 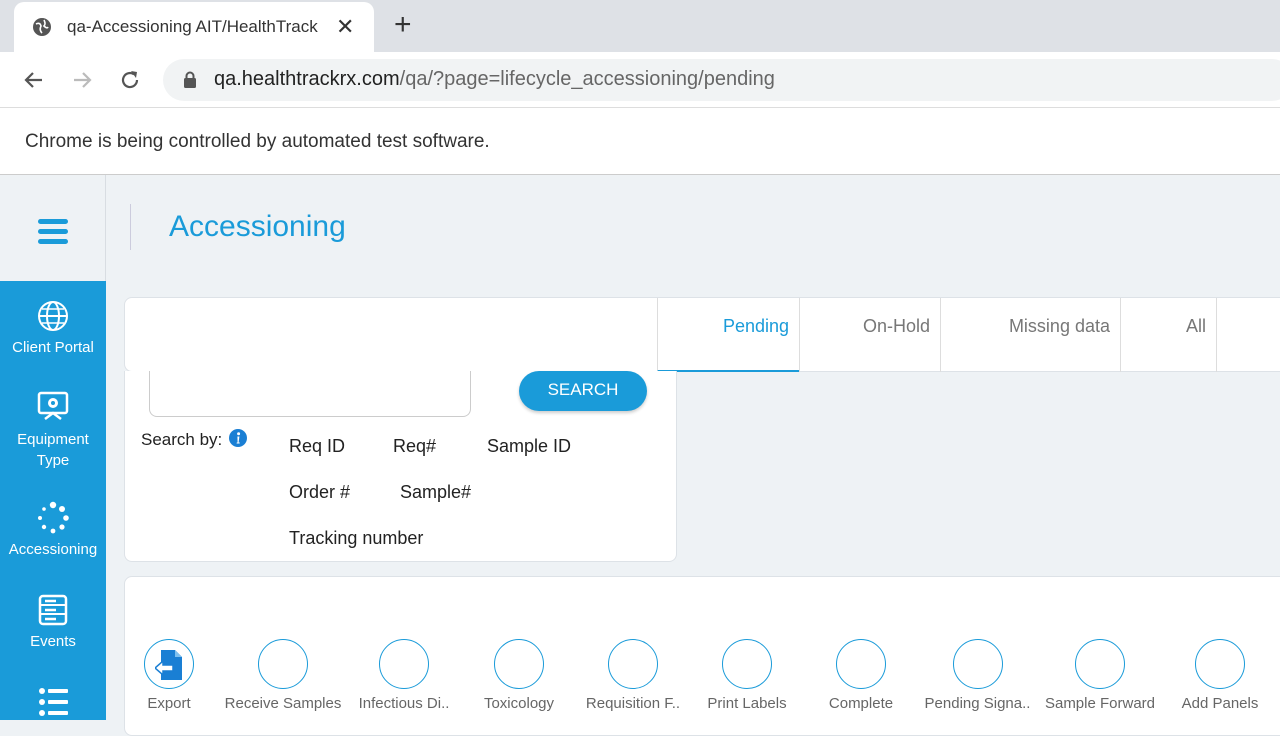 I want to click on globe-icon, so click(x=42, y=27).